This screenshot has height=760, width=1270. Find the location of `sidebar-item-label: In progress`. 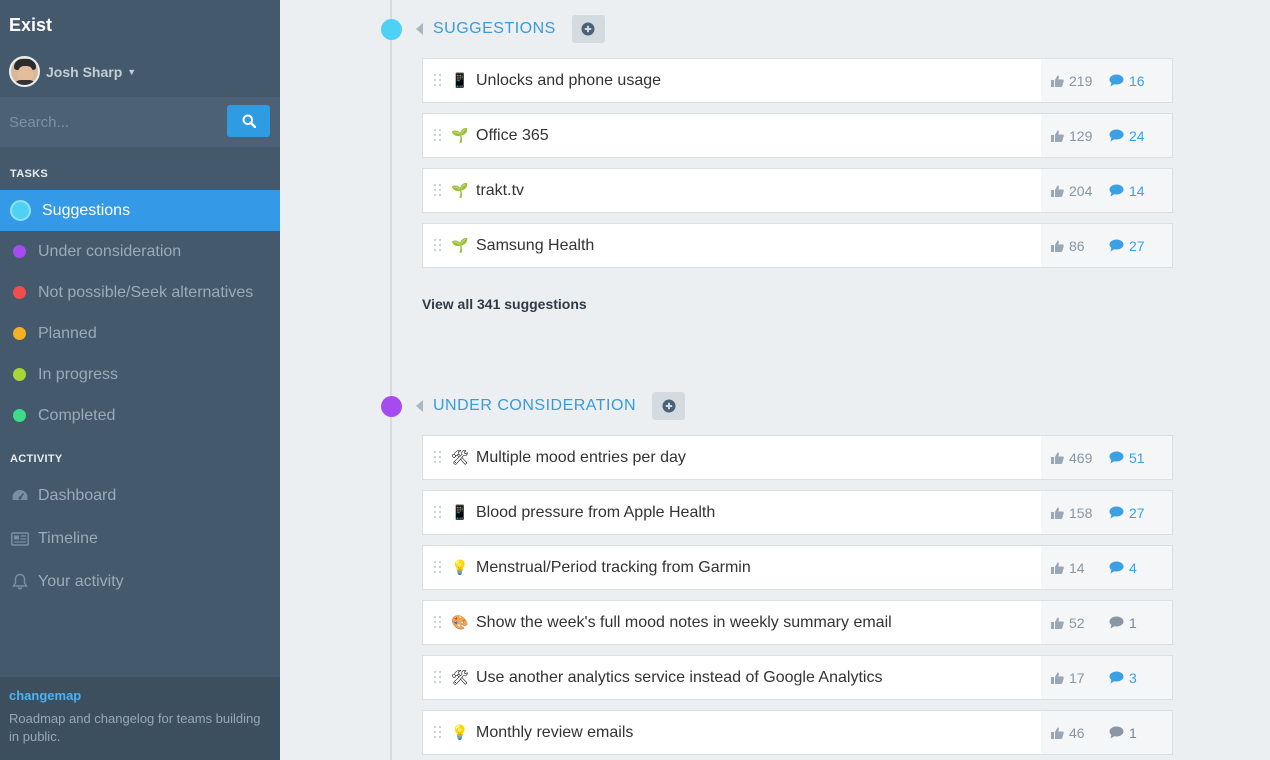

sidebar-item-label: In progress is located at coordinates (78, 374).